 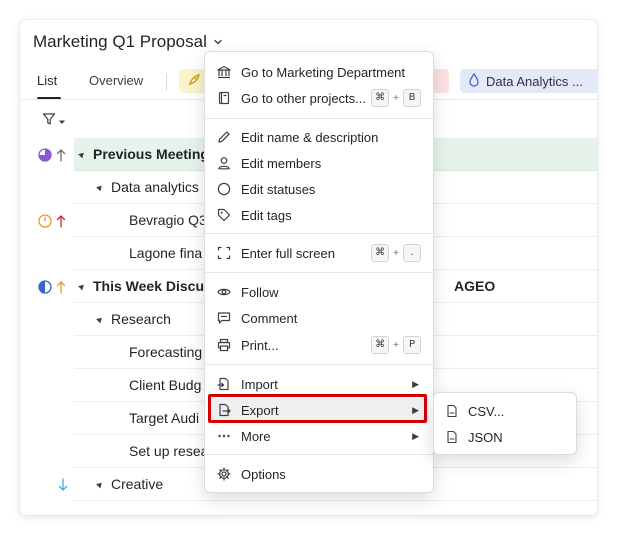 What do you see at coordinates (281, 163) in the screenshot?
I see `menu-item-label: Edit members` at bounding box center [281, 163].